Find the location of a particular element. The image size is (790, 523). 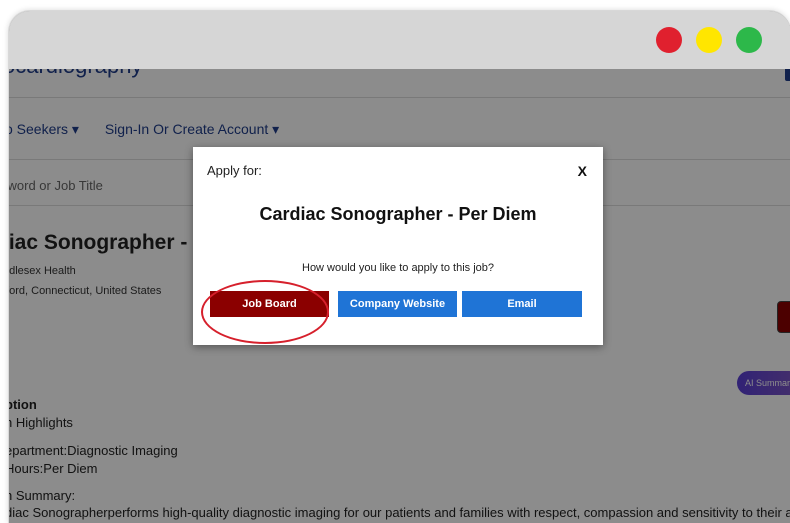

modal-question: How would you like to apply to this job? is located at coordinates (398, 268).